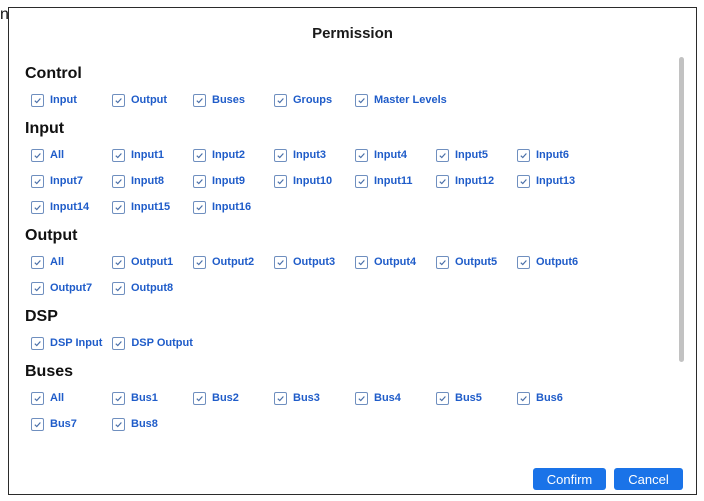 The image size is (704, 501). I want to click on cancel-button: Cancel, so click(648, 479).